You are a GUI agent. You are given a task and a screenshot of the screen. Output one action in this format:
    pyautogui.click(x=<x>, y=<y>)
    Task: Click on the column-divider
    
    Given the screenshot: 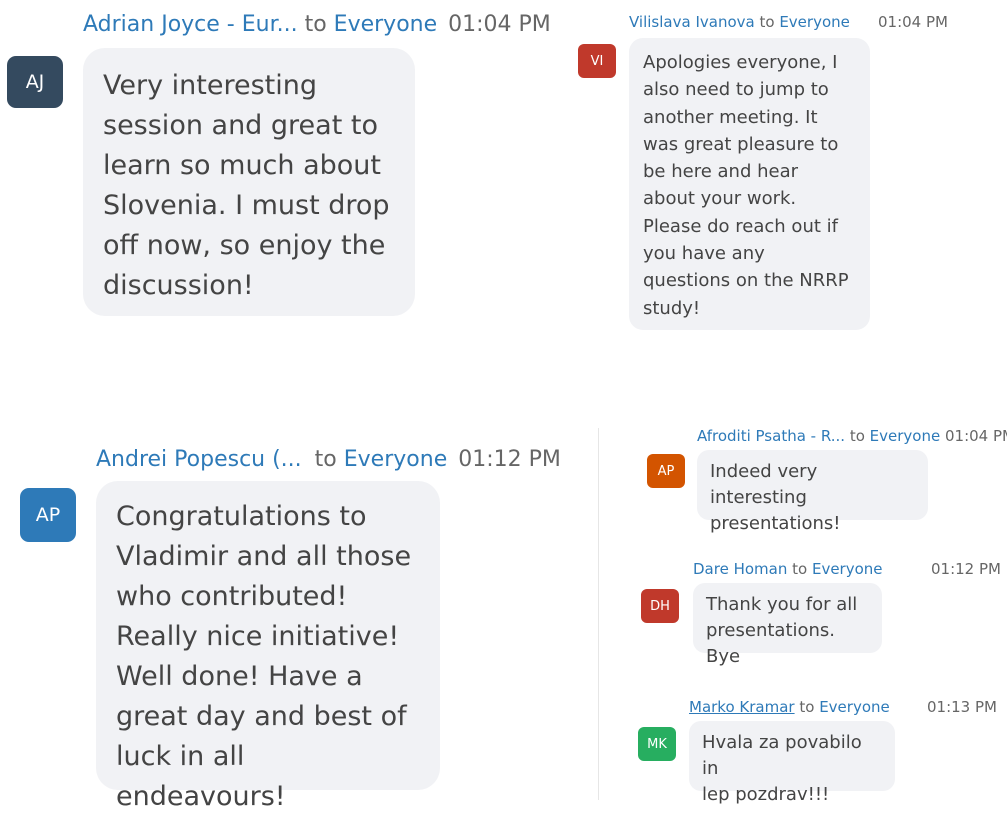 What is the action you would take?
    pyautogui.click(x=598, y=614)
    